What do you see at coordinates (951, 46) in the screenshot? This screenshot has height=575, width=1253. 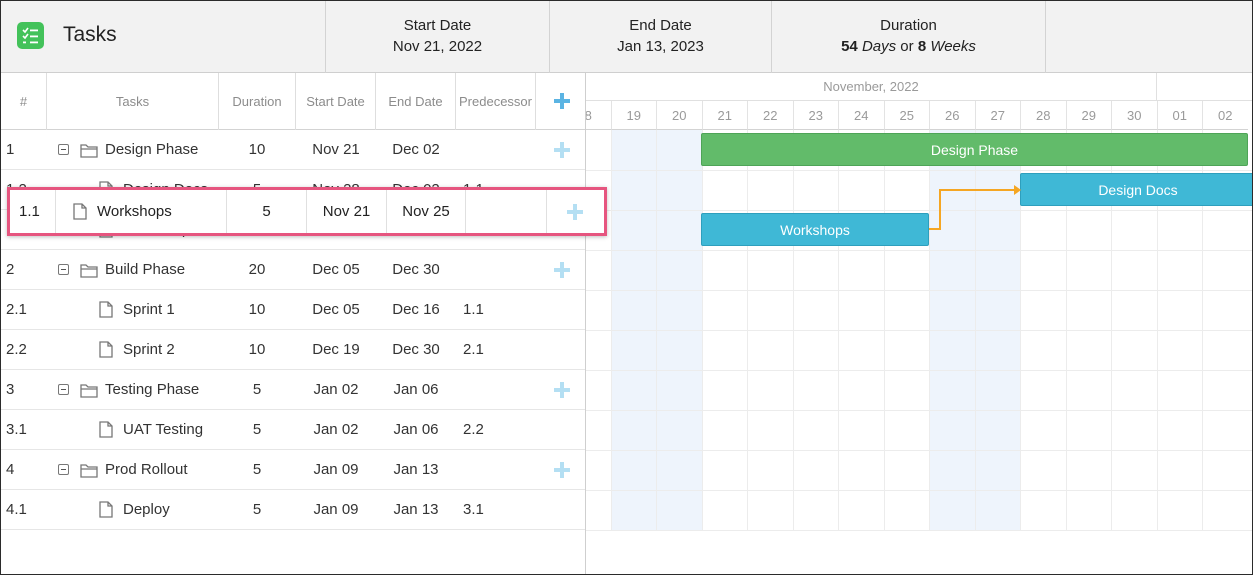 I see `duration-weeks-unit: Weeks` at bounding box center [951, 46].